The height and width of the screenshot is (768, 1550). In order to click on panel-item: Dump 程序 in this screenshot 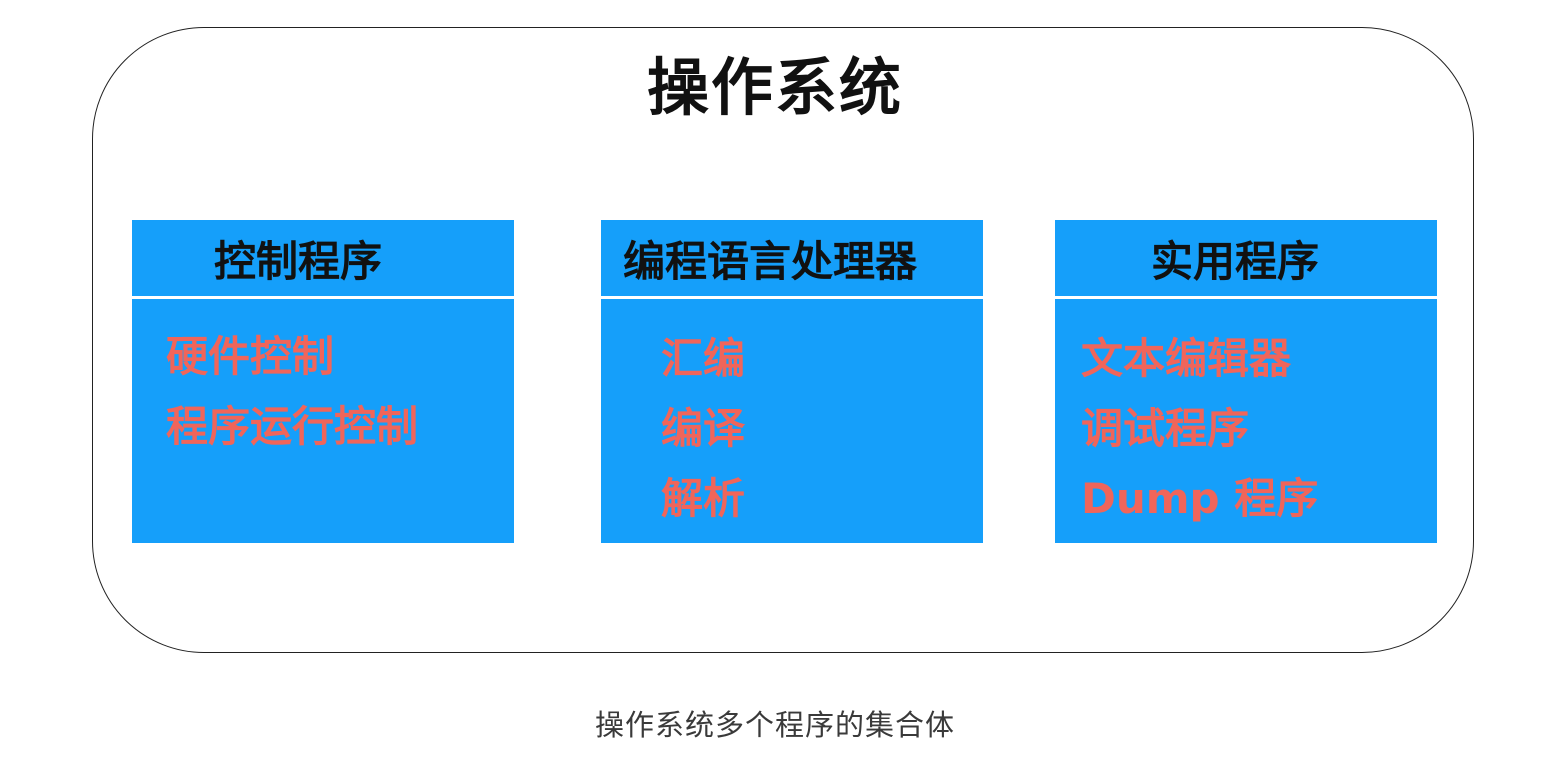, I will do `click(1200, 498)`.